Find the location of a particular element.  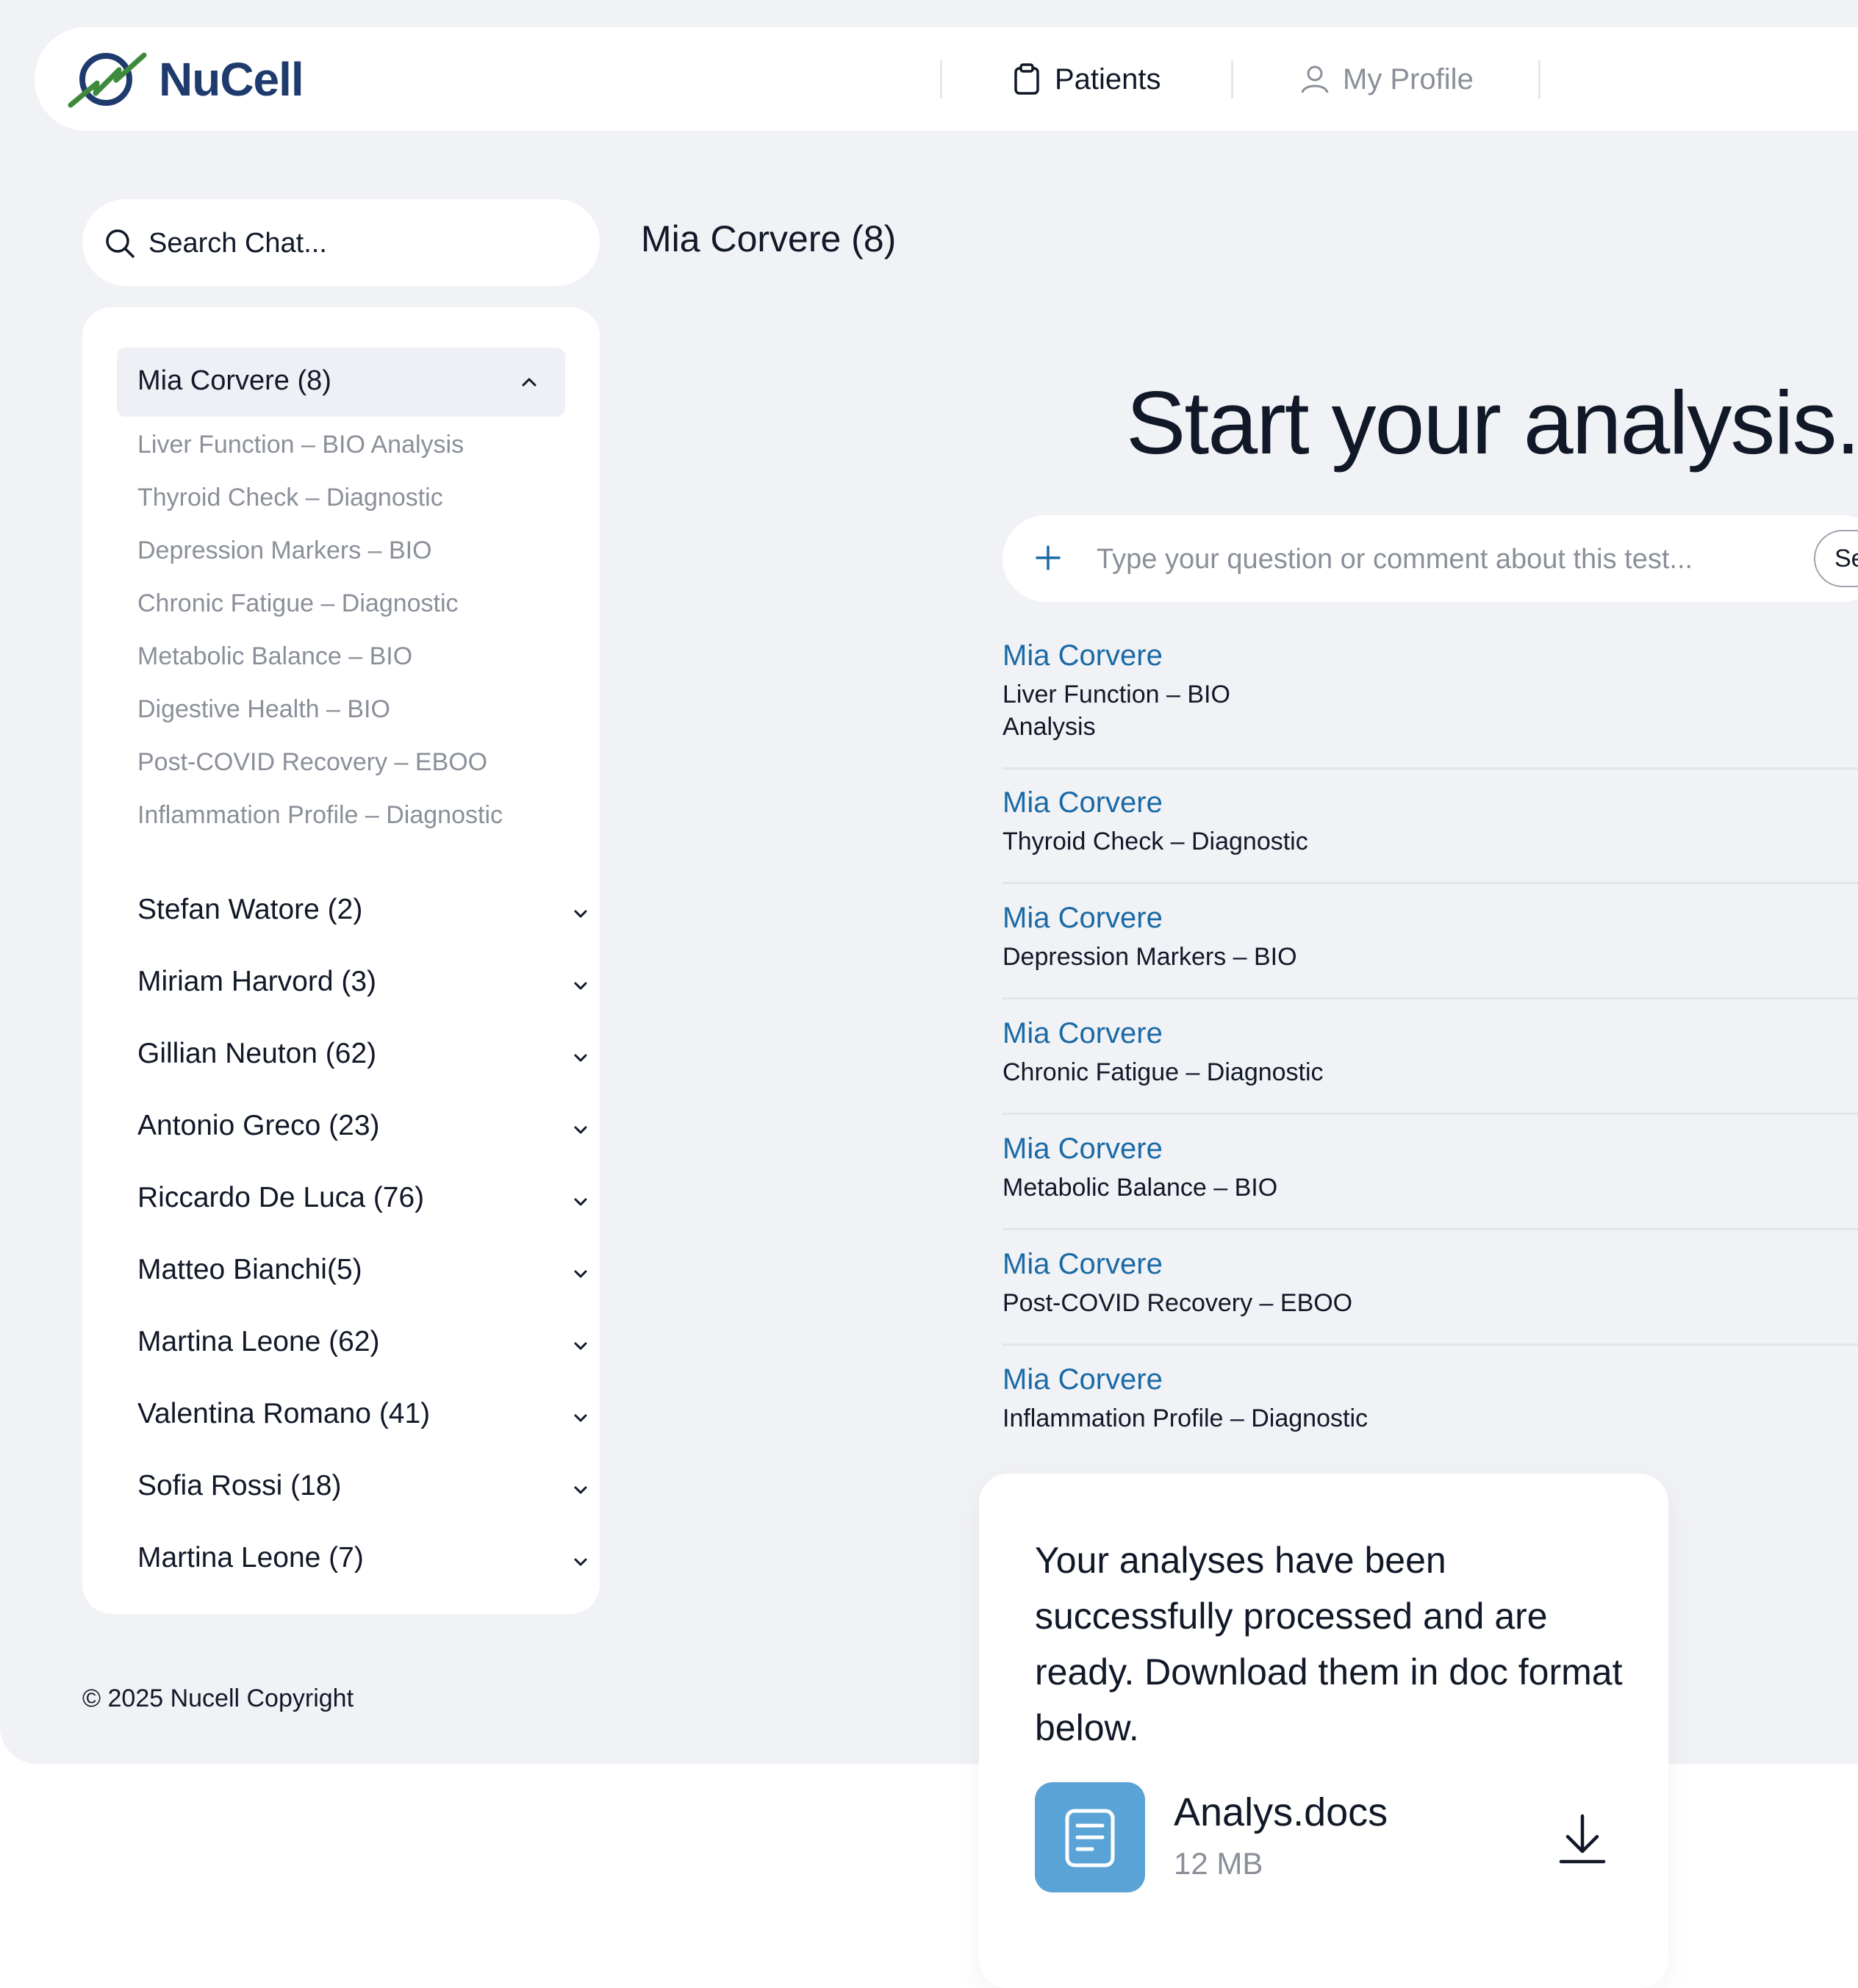

send-button: Se is located at coordinates (1836, 558).